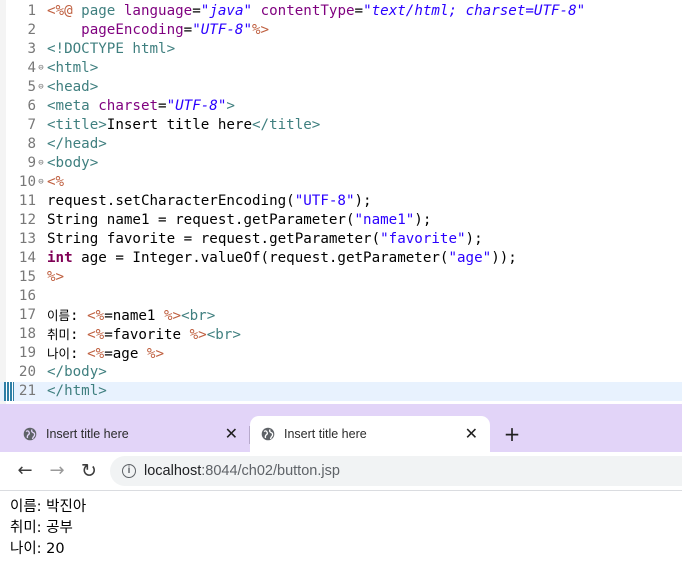  What do you see at coordinates (396, 471) in the screenshot?
I see `address-bar: i localhost:8044/ch02/button.jsp` at bounding box center [396, 471].